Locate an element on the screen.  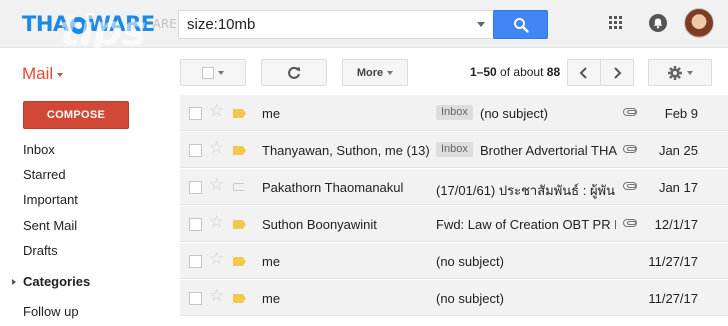
more-label: More is located at coordinates (370, 72).